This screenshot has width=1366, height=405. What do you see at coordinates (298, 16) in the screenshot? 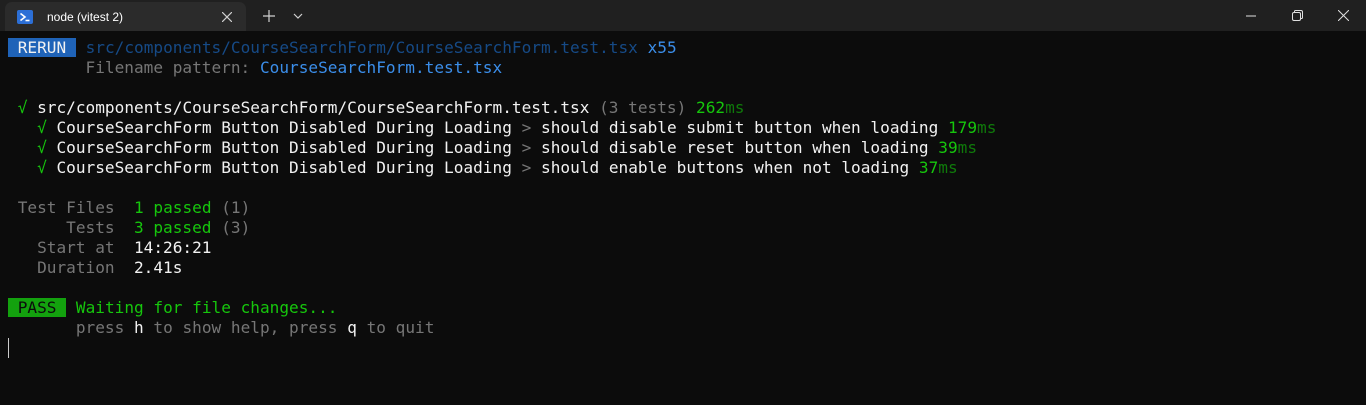
I see `chevron-down-icon` at bounding box center [298, 16].